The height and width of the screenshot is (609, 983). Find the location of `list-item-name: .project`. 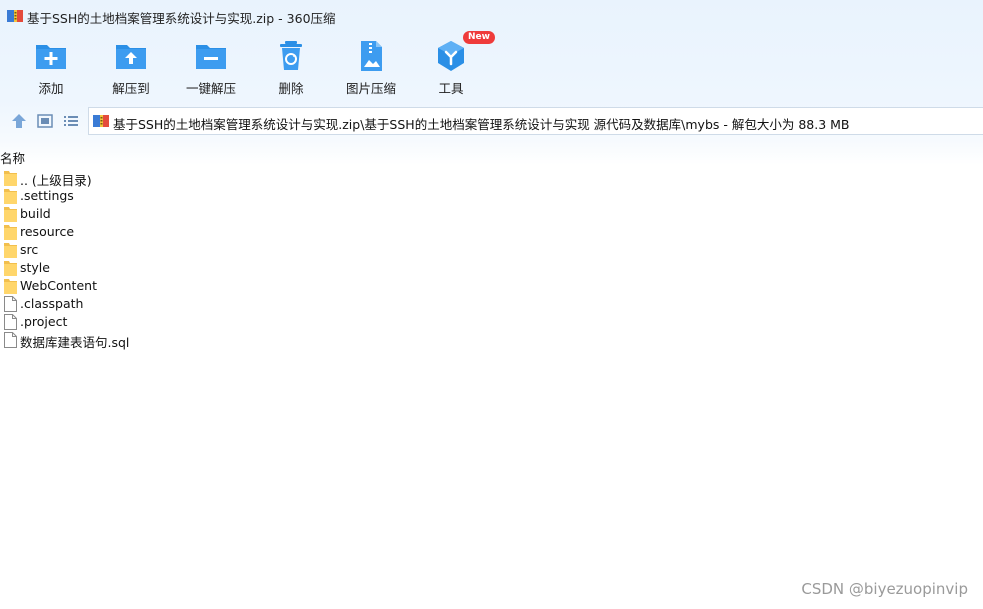

list-item-name: .project is located at coordinates (44, 321).